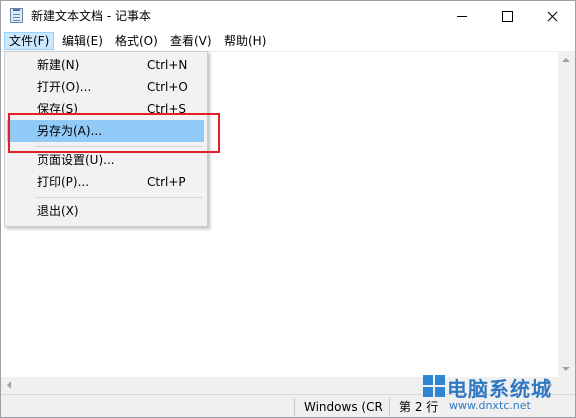 This screenshot has width=576, height=418. Describe the element at coordinates (288, 41) in the screenshot. I see `menu-bar: 文件(F) 编辑(E) 格式(O) 查看(V) 帮助(H)` at that location.